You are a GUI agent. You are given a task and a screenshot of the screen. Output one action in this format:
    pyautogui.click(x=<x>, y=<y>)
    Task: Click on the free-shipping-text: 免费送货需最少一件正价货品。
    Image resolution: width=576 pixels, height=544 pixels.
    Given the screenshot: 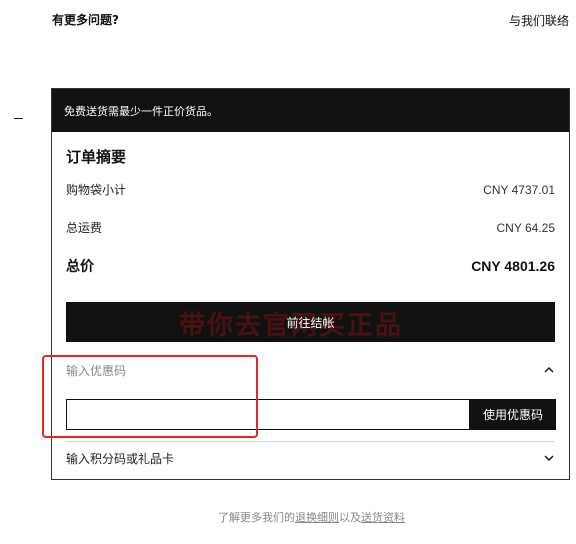 What is the action you would take?
    pyautogui.click(x=141, y=111)
    